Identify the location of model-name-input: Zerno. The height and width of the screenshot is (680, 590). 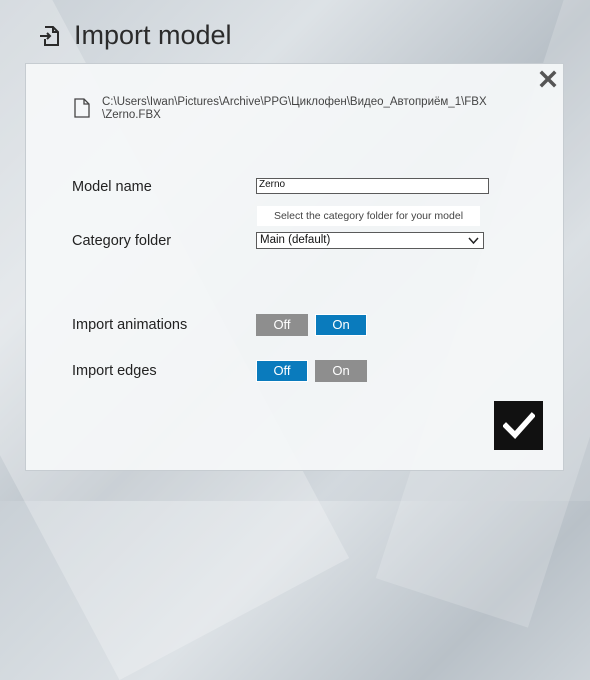
(372, 186).